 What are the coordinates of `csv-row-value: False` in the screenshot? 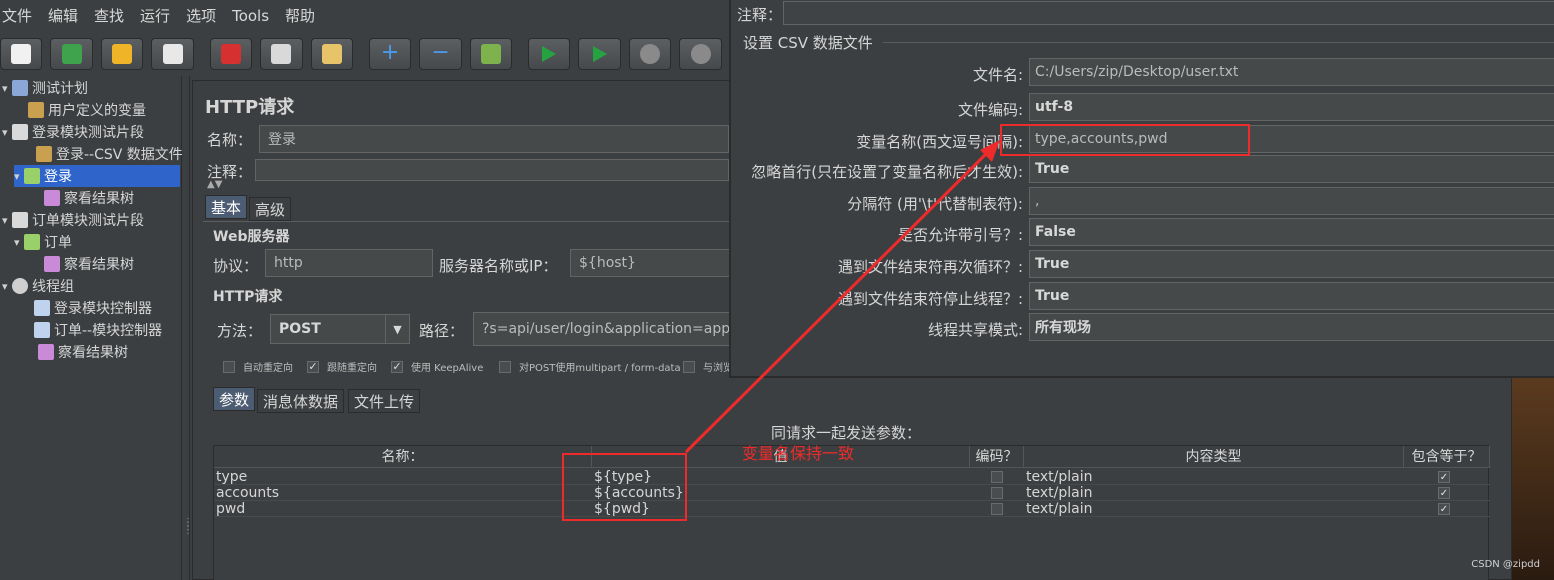 It's located at (1291, 232).